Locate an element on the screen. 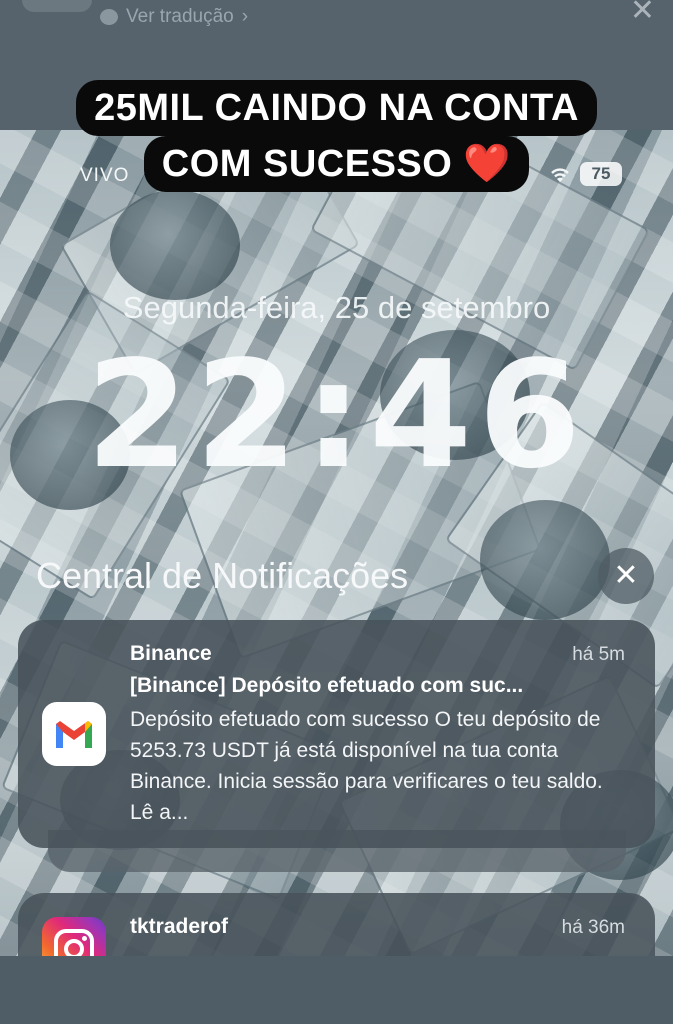 The width and height of the screenshot is (673, 1024). story-bottom-bar is located at coordinates (336, 990).